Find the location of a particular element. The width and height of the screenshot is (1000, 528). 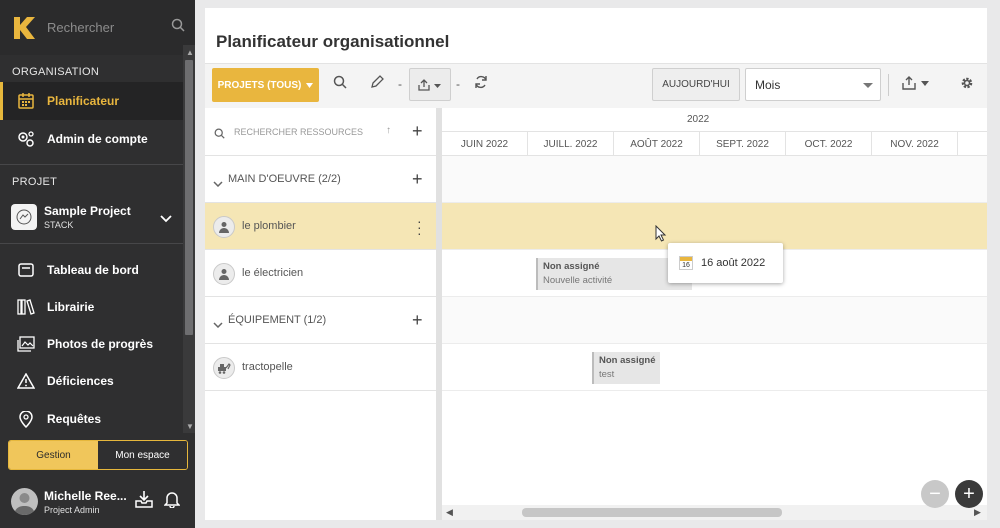

activity-bar: Non assigné test is located at coordinates (626, 368).